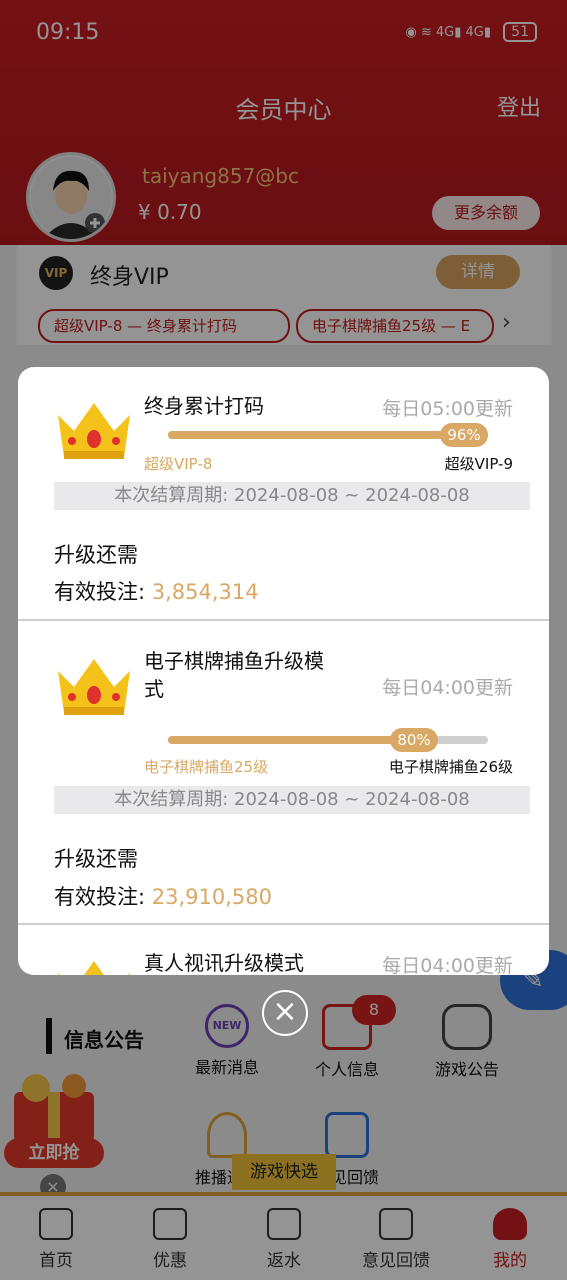 The width and height of the screenshot is (567, 1284). What do you see at coordinates (450, 767) in the screenshot?
I see `next-level: 电子棋牌捕鱼26级` at bounding box center [450, 767].